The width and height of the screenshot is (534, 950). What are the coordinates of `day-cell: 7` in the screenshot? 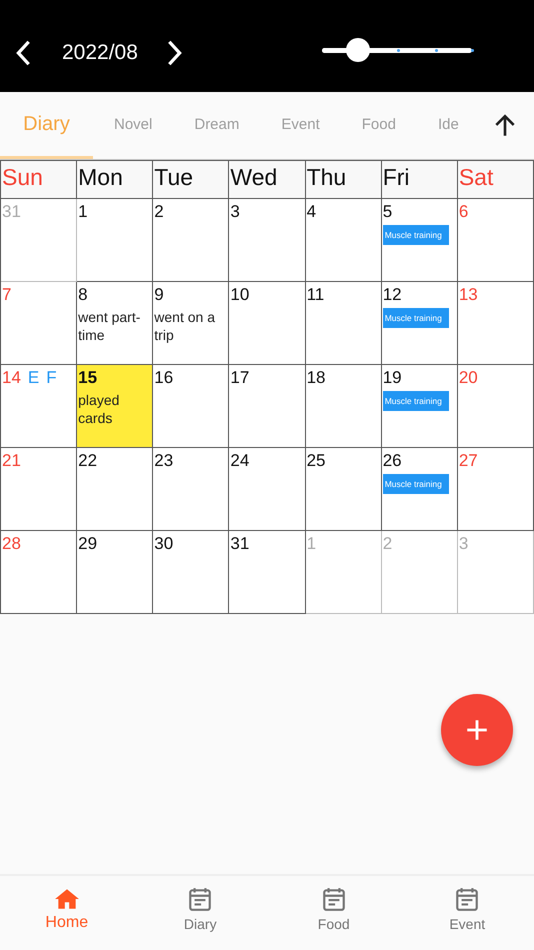 It's located at (39, 323).